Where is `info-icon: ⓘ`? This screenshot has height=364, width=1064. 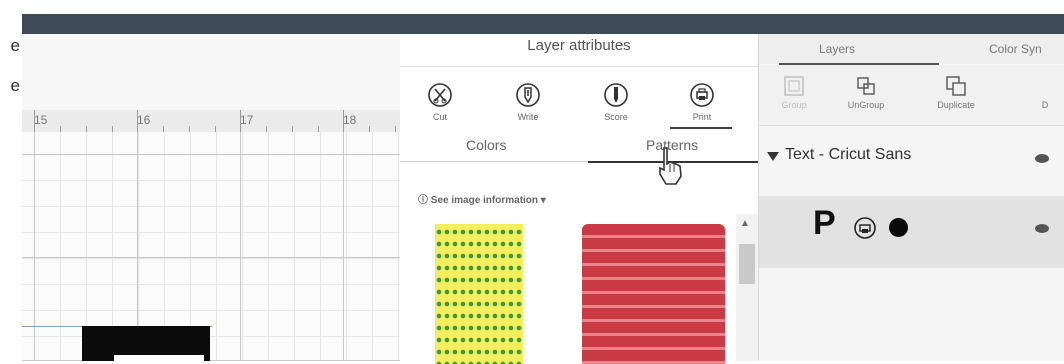 info-icon: ⓘ is located at coordinates (424, 200).